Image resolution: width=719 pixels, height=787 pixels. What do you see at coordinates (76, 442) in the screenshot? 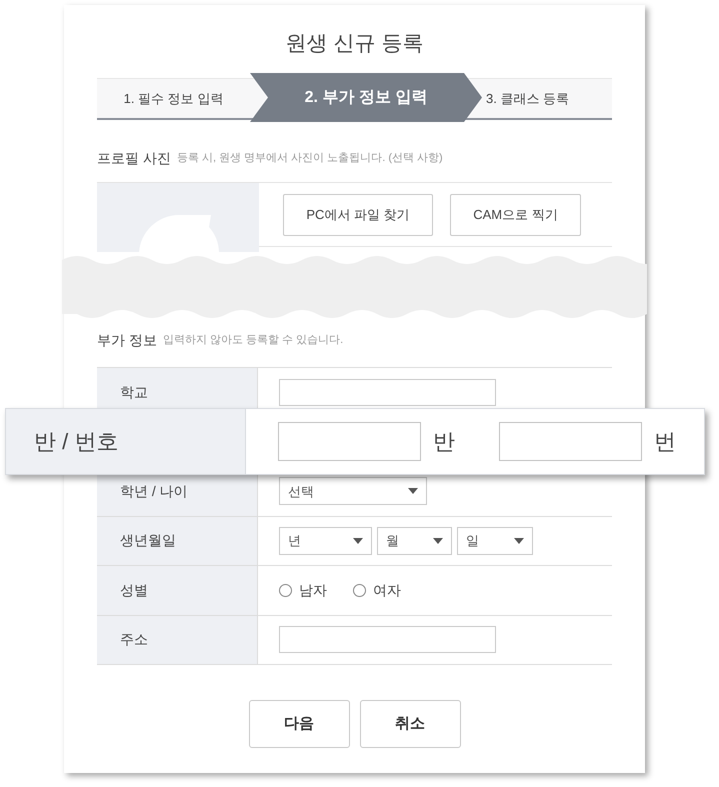
I see `field-label: 반 / 번호` at bounding box center [76, 442].